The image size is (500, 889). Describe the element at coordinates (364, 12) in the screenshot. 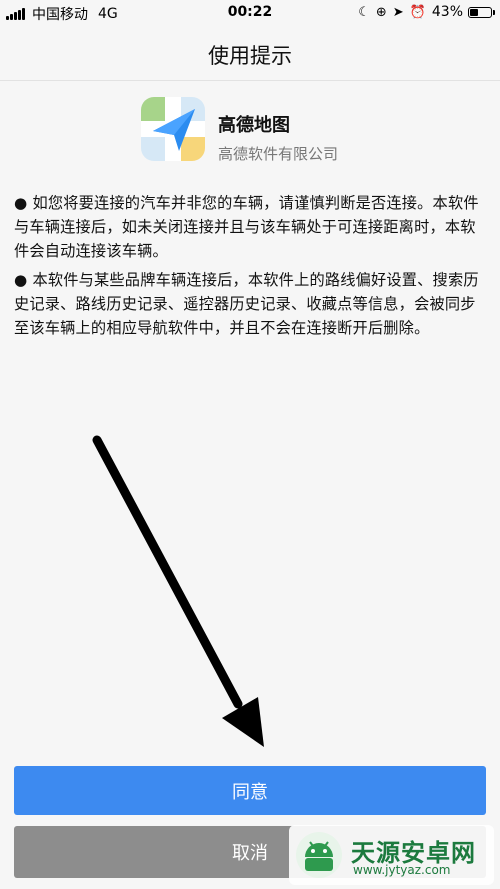

I see `moon-icon: ☾` at that location.